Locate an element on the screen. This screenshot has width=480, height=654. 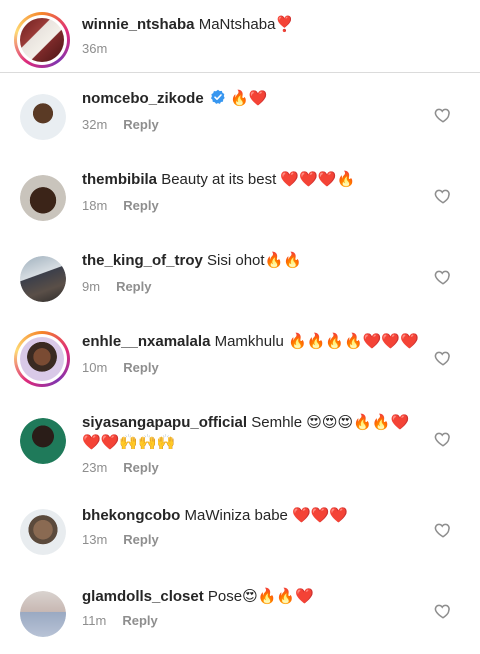
comment-line: thembibila Beauty at its best ❤️❤️❤️🔥 is located at coordinates (218, 180).